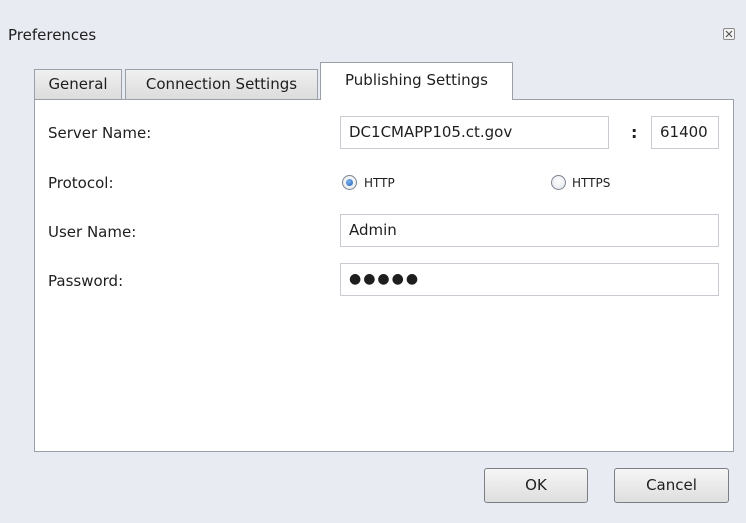  Describe the element at coordinates (81, 183) in the screenshot. I see `protocol-label: Protocol:` at that location.